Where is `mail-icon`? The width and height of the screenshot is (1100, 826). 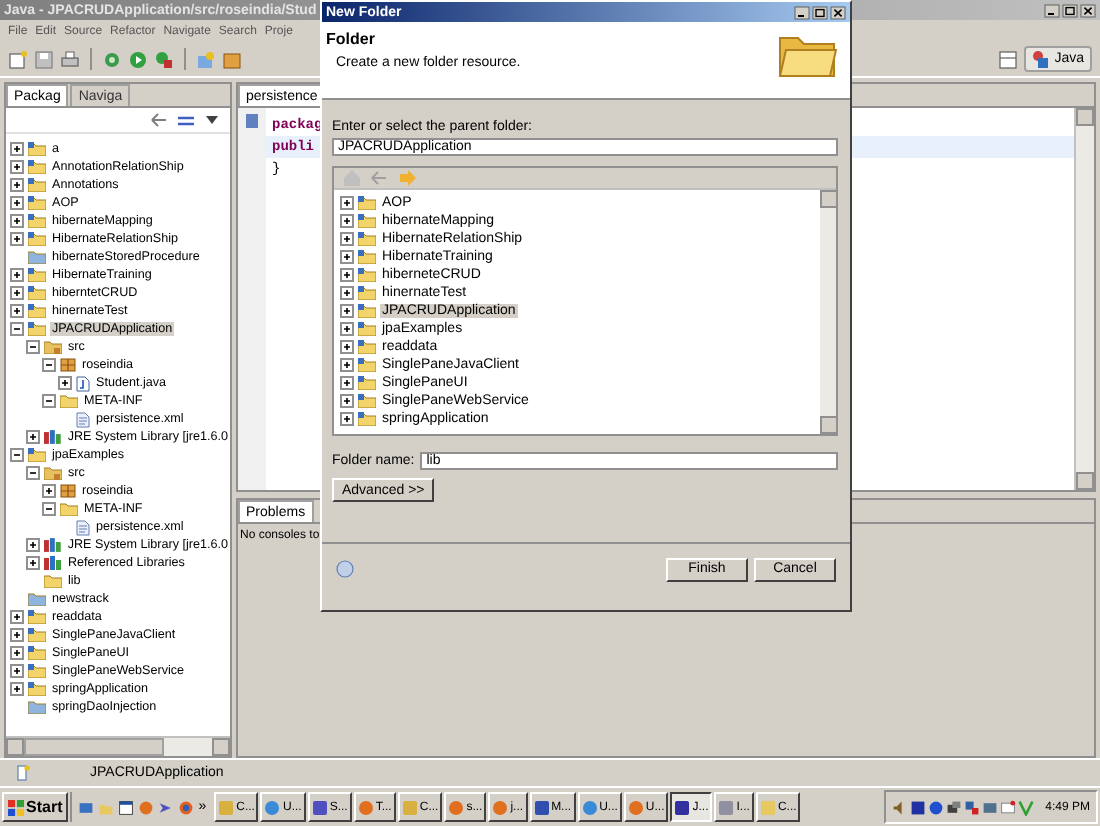
mail-icon is located at coordinates (1007, 807).